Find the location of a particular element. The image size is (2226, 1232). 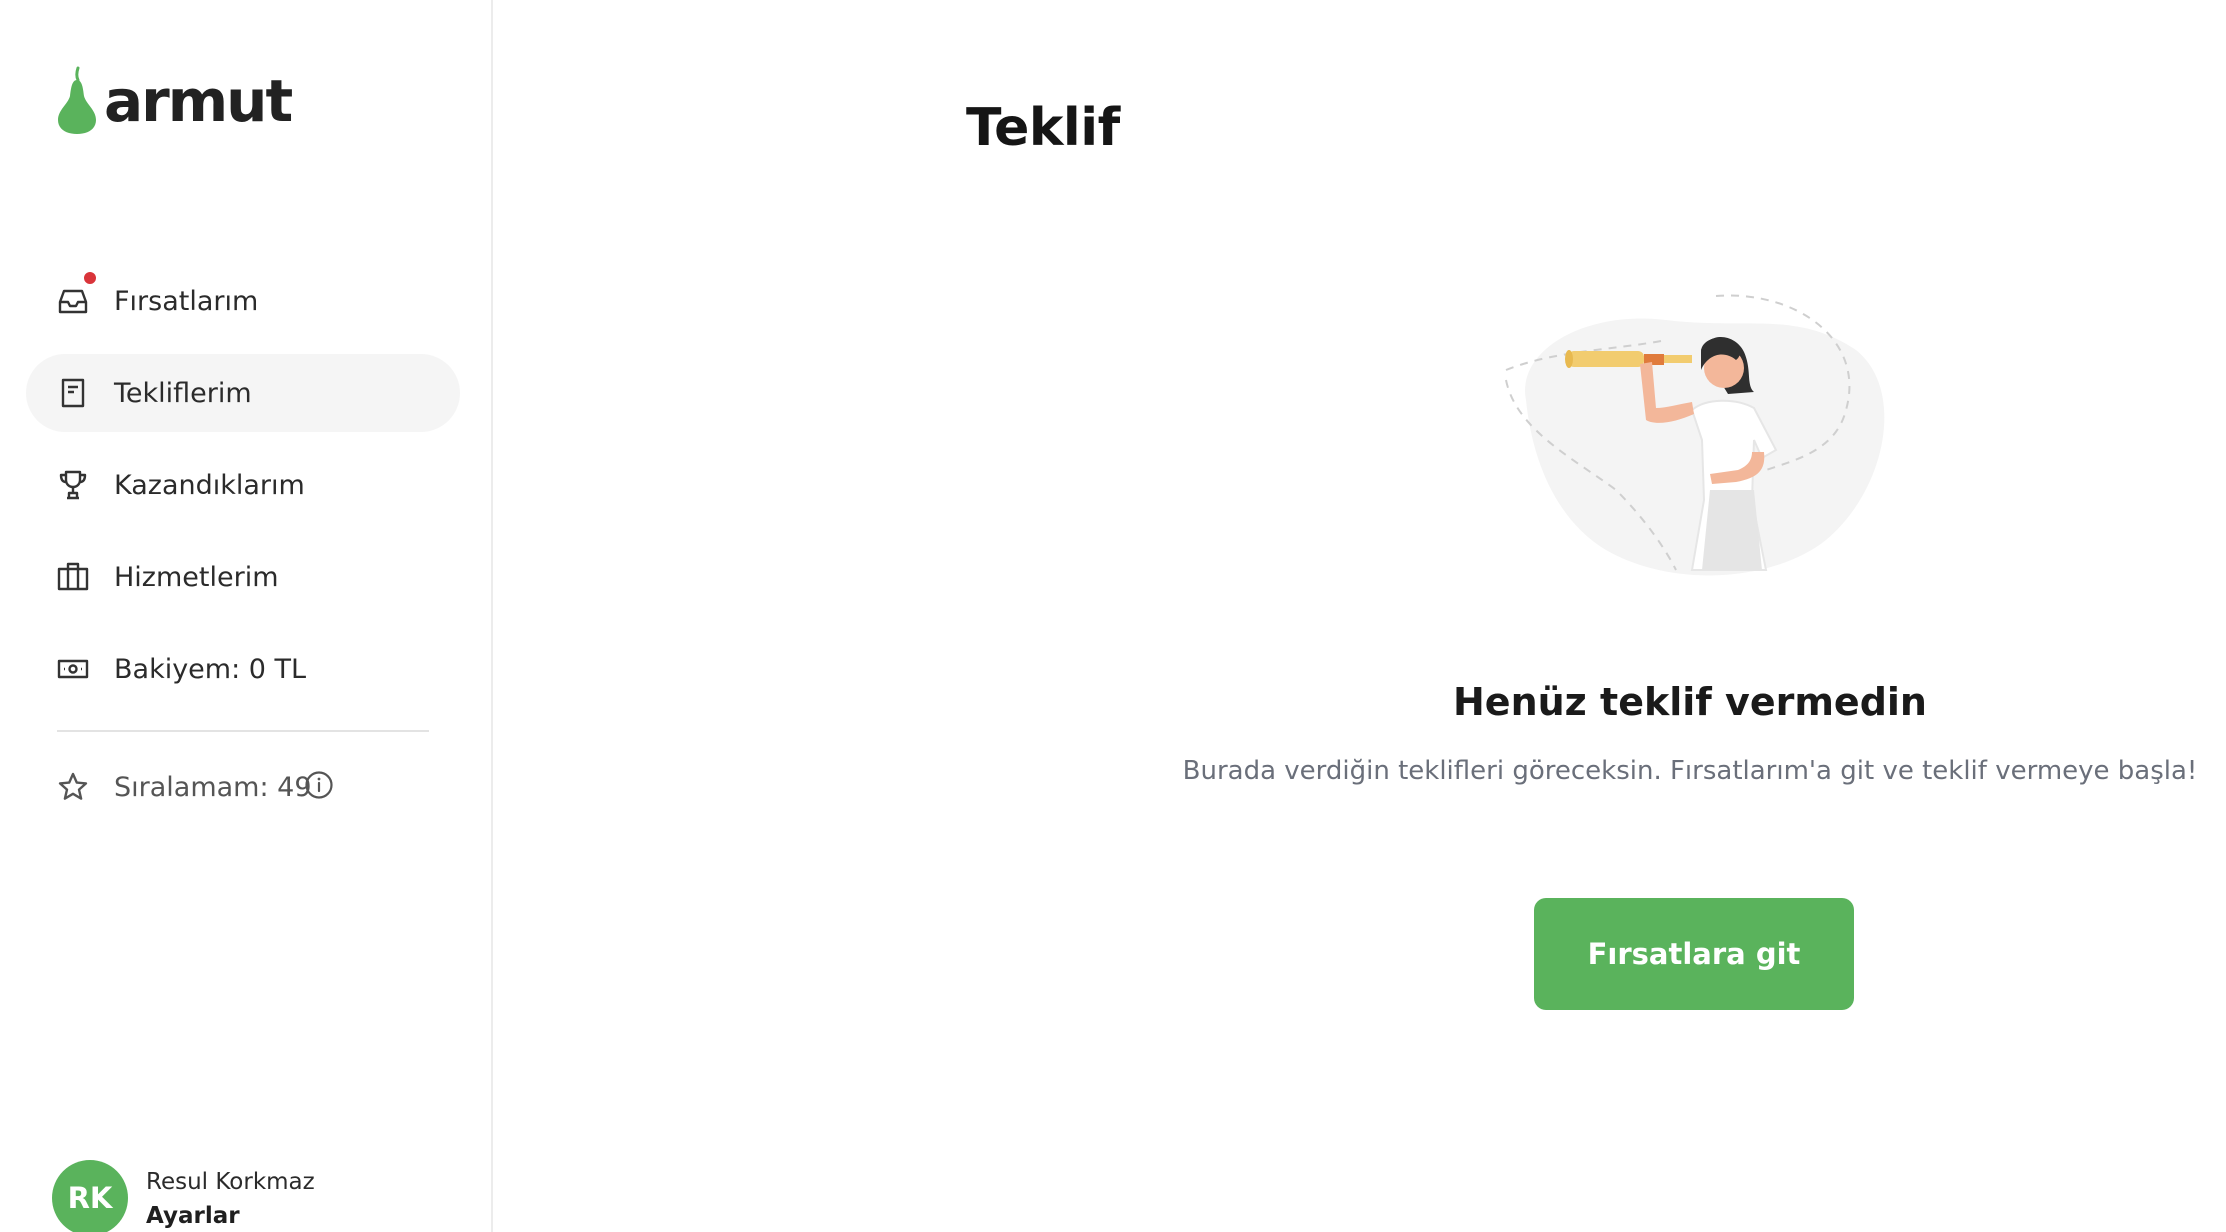

go-to-opportunities-button: Fırsatlara git is located at coordinates (1694, 954).